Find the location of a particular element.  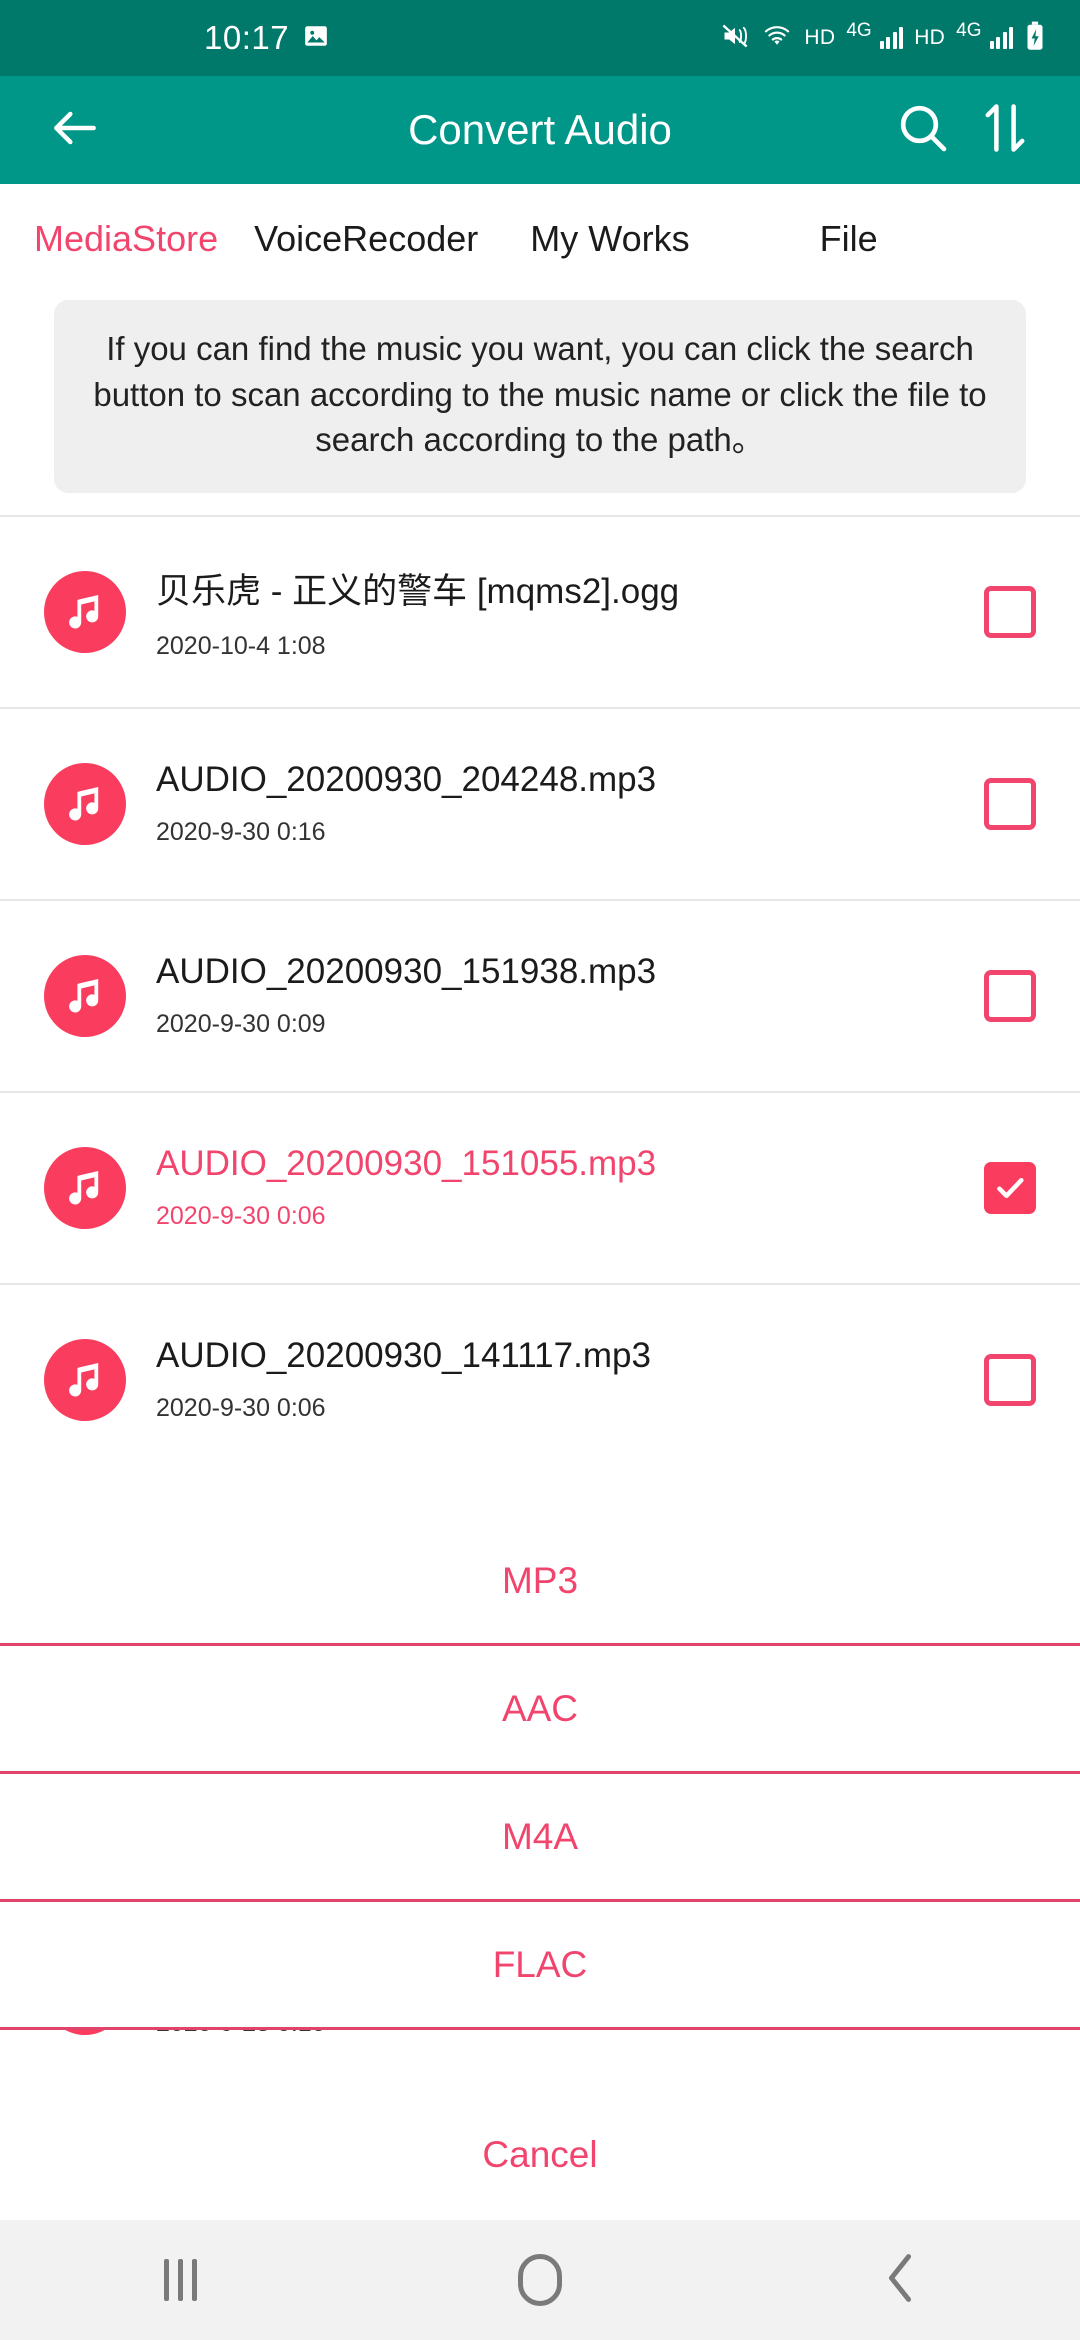

file-meta: 2020-9-28 0:10 is located at coordinates (560, 2034).